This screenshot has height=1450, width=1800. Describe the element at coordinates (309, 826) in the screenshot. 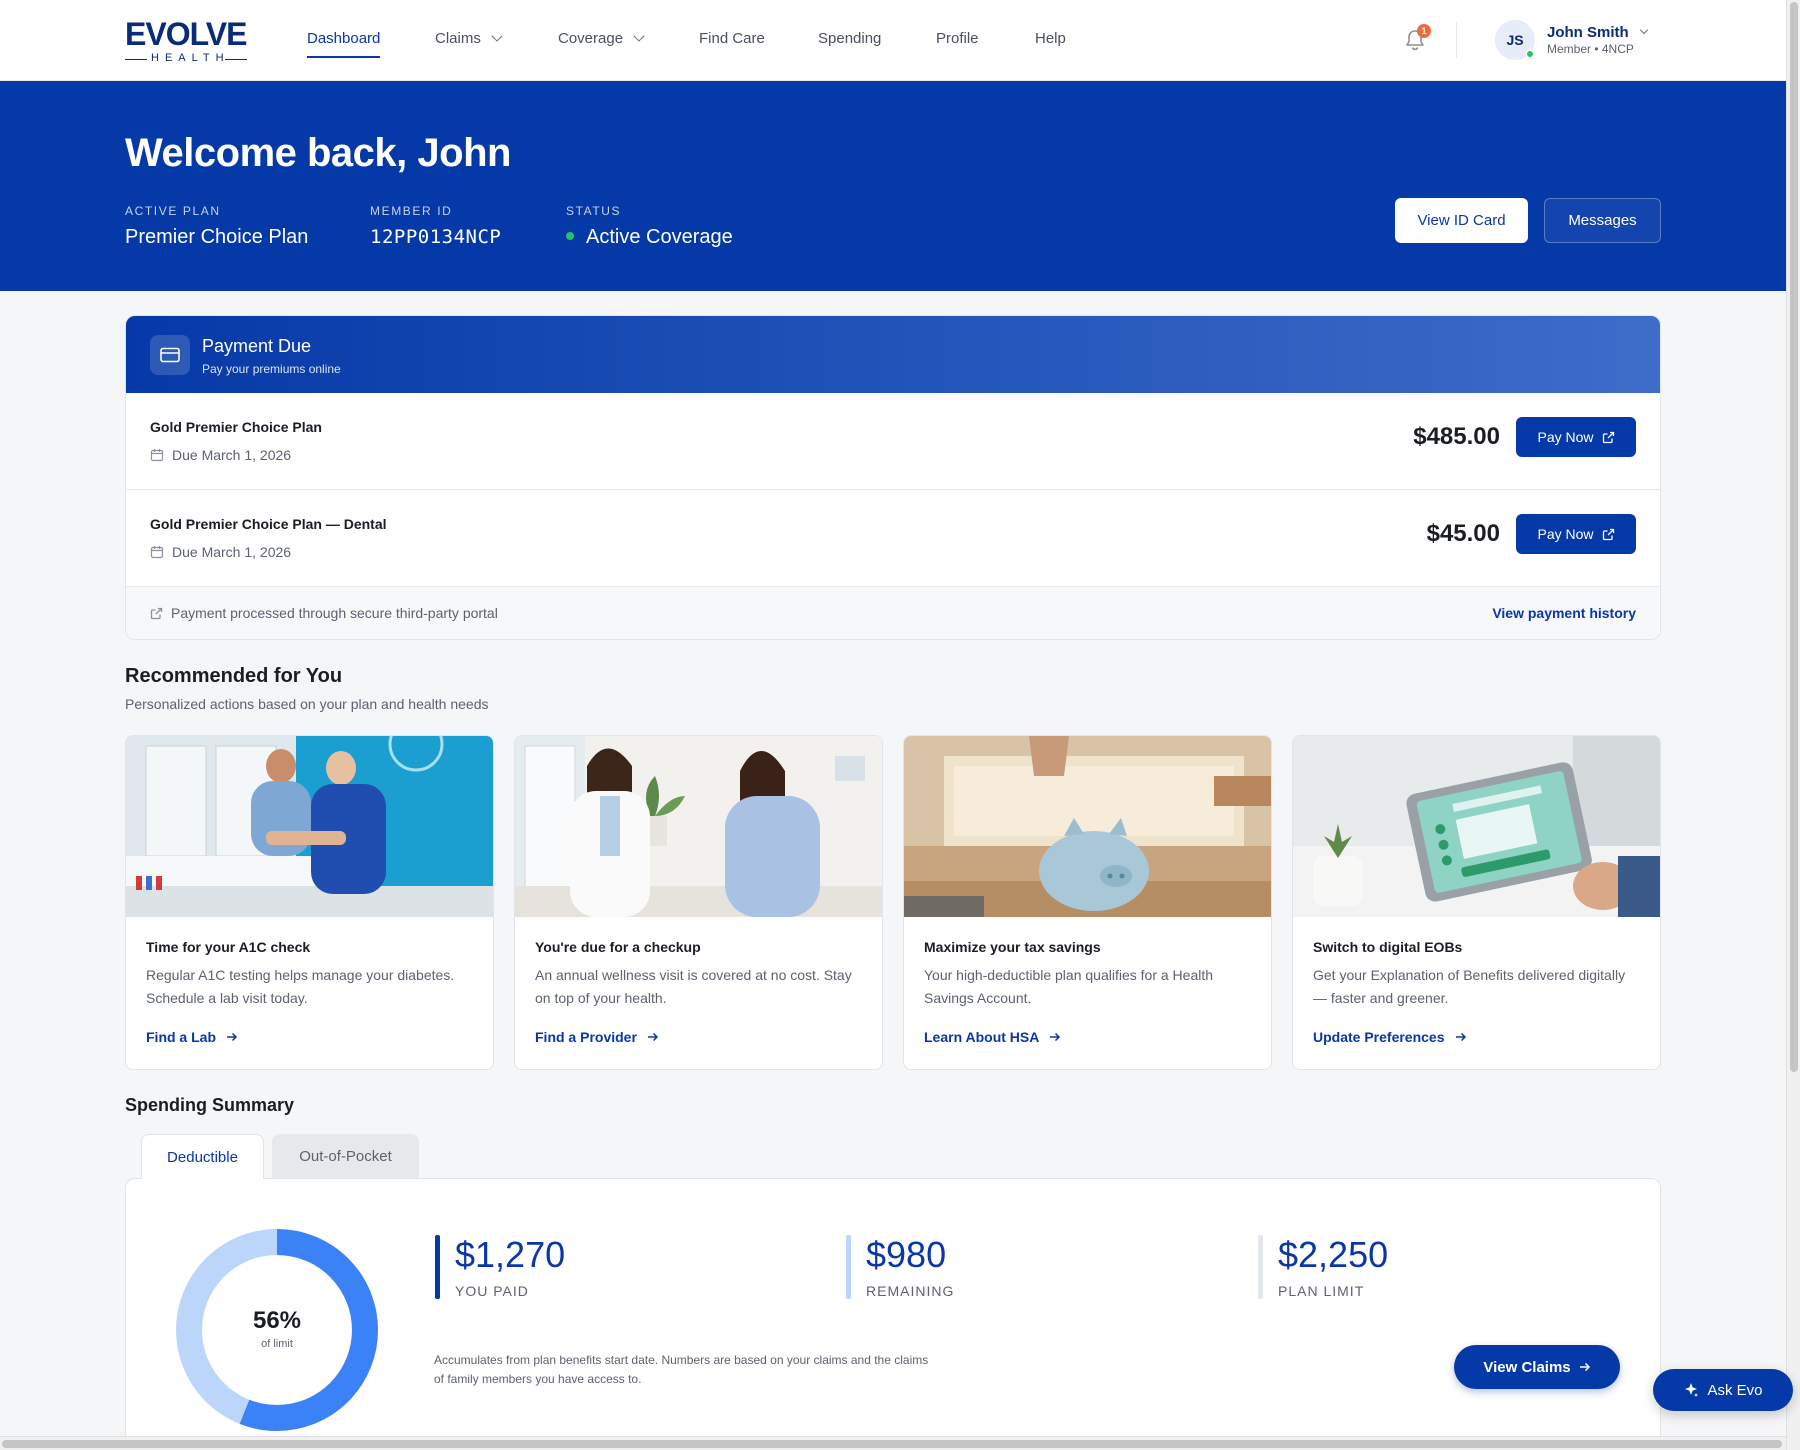

I see `lab-visit-image` at that location.